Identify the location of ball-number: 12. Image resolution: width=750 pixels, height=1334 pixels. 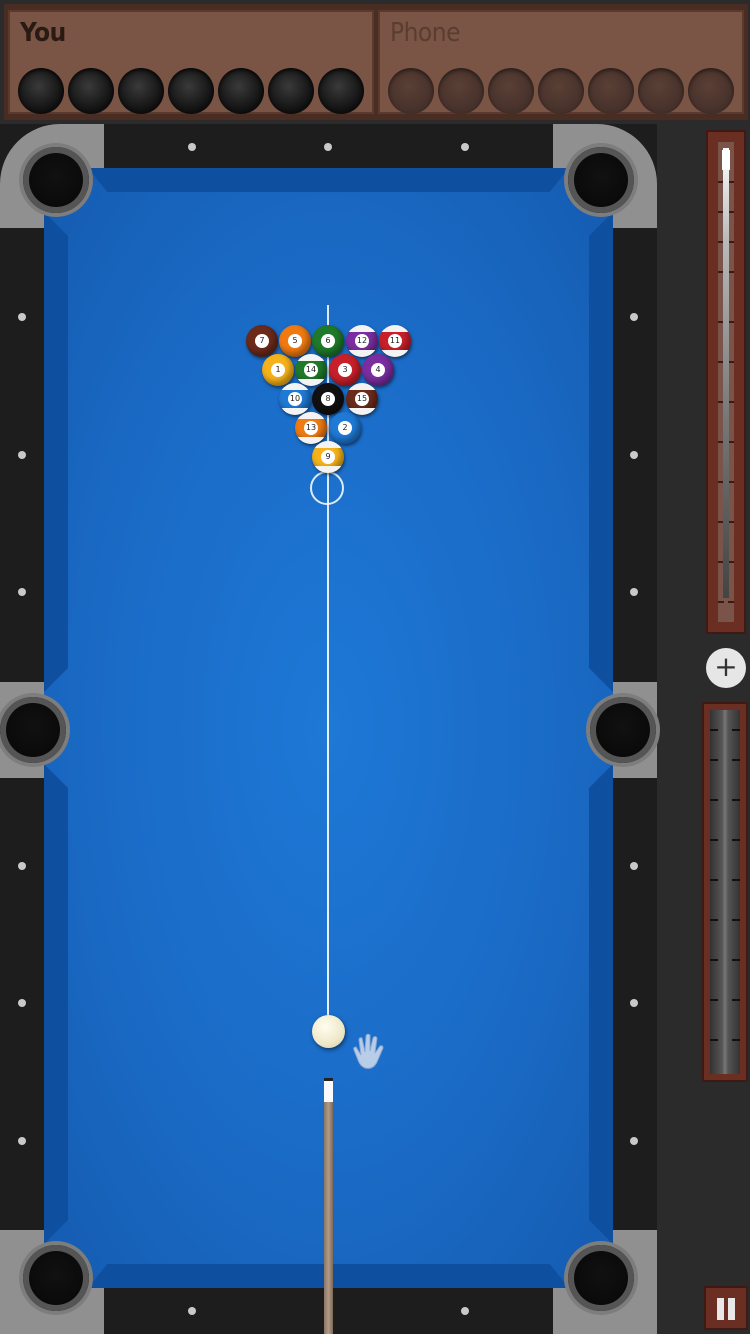
(362, 341).